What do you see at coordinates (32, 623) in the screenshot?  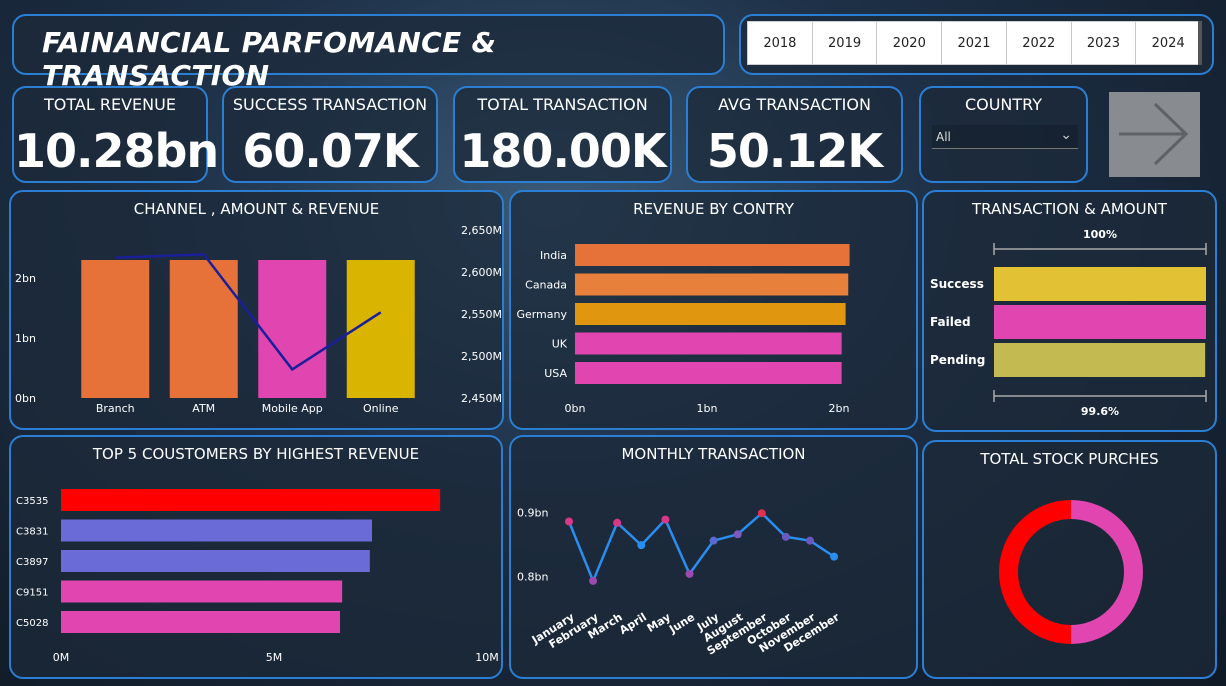 I see `y-tick-label: C5028` at bounding box center [32, 623].